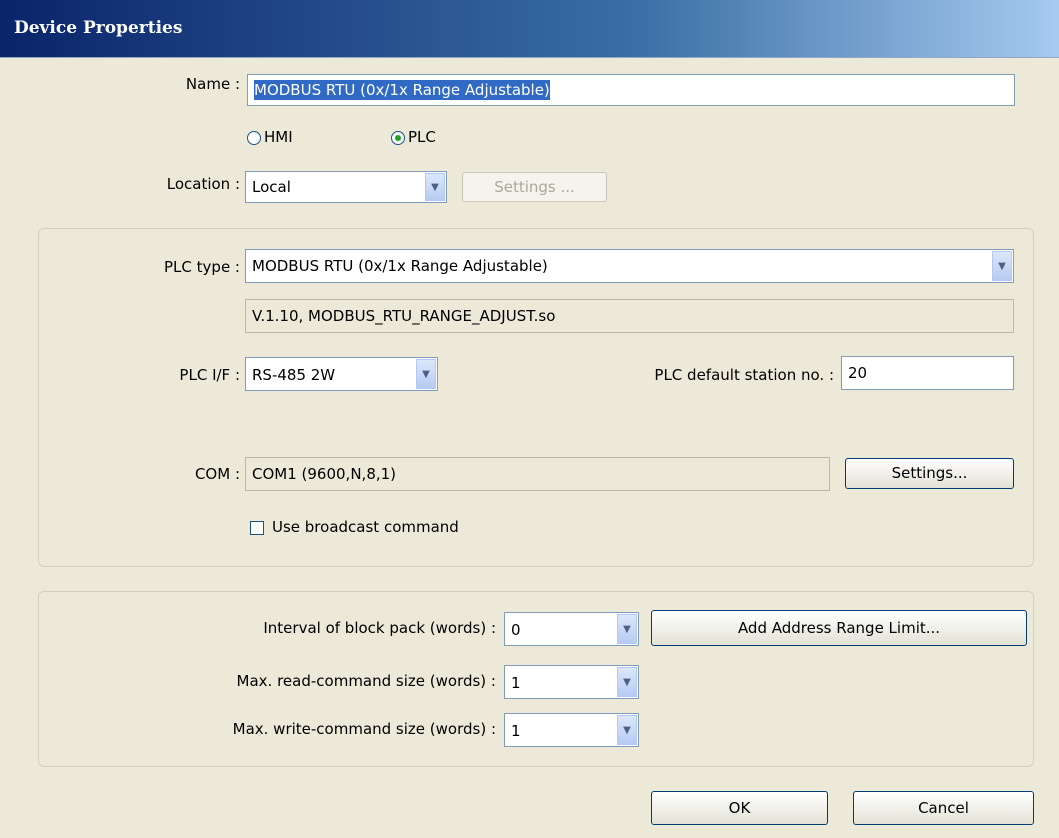  I want to click on interval-select-value: 0, so click(516, 630).